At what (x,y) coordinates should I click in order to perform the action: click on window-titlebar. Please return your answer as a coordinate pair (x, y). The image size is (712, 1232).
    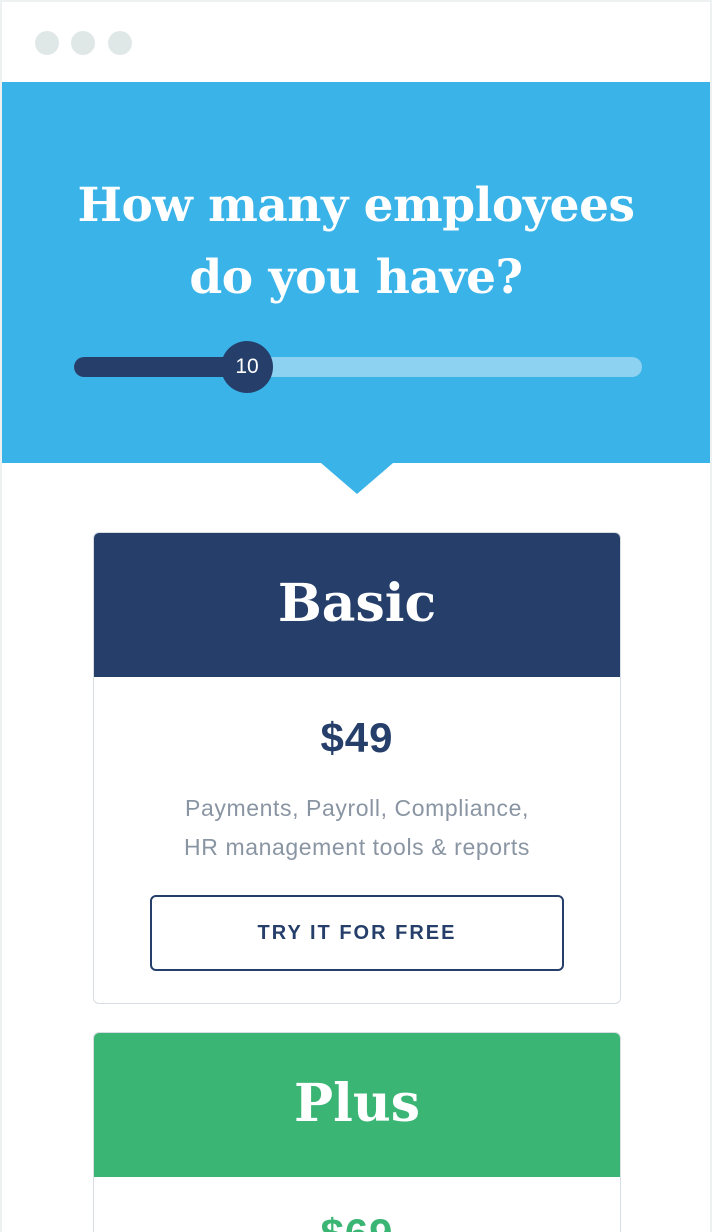
    Looking at the image, I should click on (356, 41).